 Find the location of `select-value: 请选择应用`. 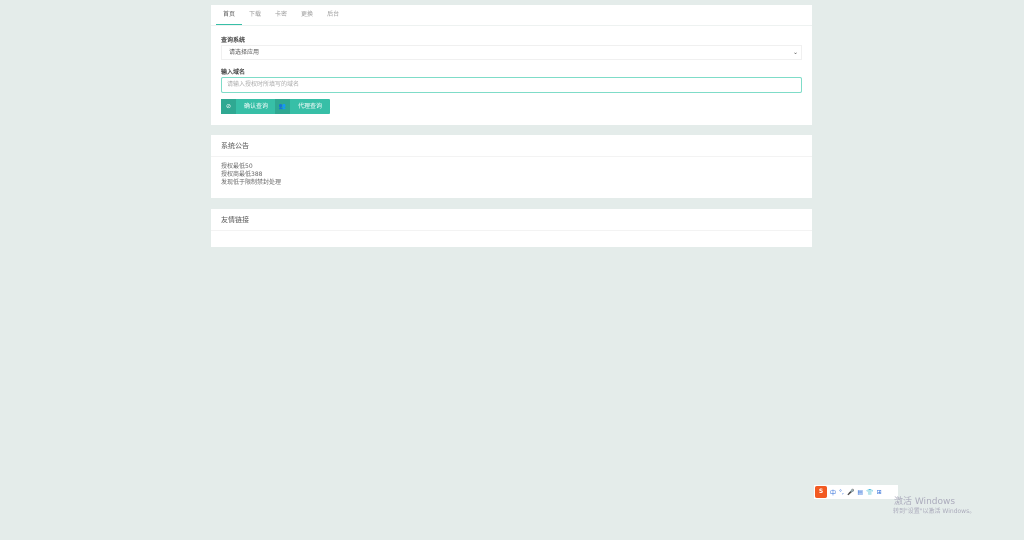

select-value: 请选择应用 is located at coordinates (244, 52).